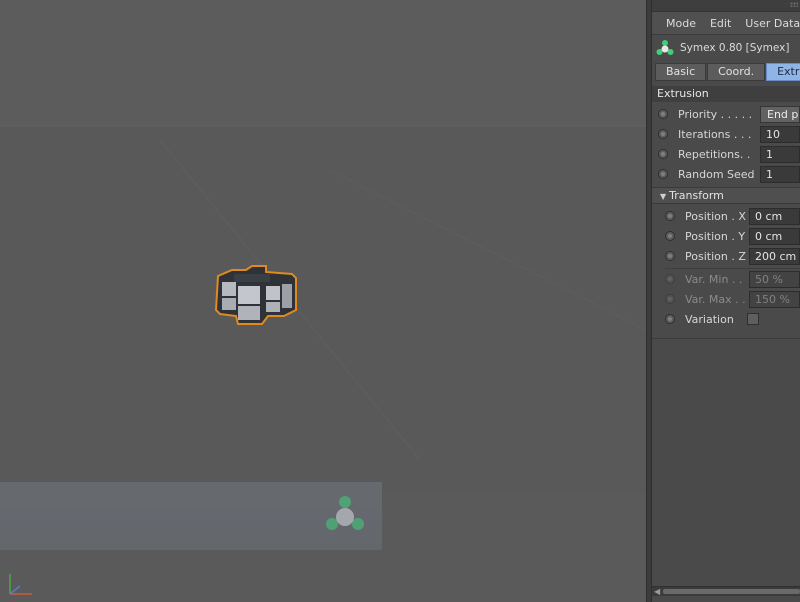 The width and height of the screenshot is (800, 602). Describe the element at coordinates (714, 279) in the screenshot. I see `var-min-label: Var. Min . .` at that location.